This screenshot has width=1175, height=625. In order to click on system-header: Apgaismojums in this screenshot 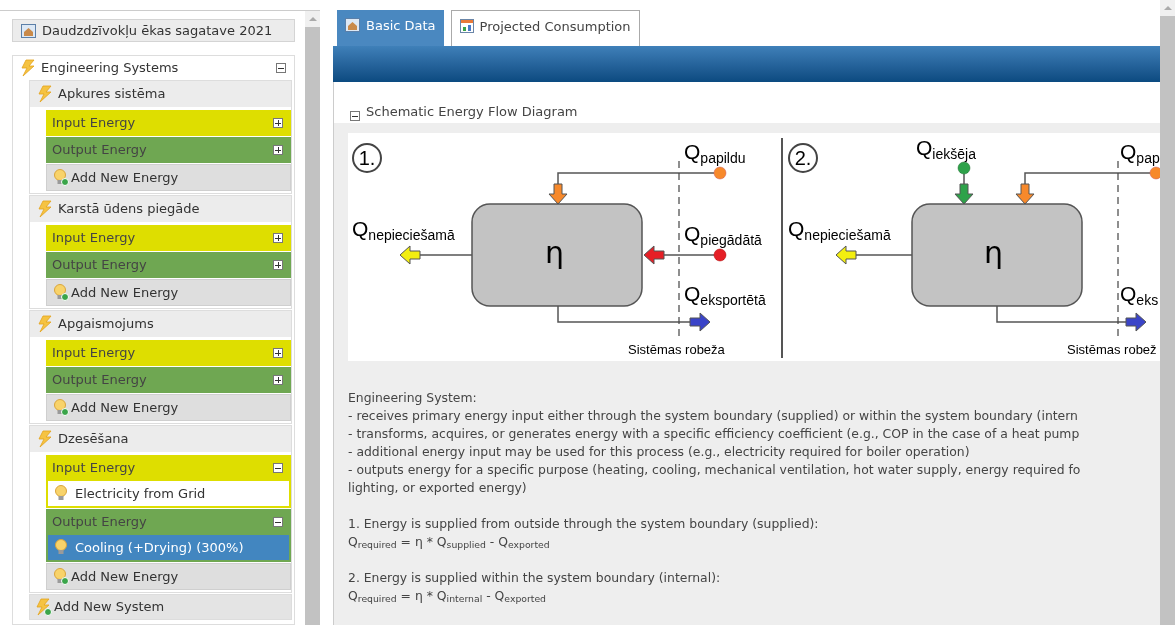, I will do `click(160, 324)`.